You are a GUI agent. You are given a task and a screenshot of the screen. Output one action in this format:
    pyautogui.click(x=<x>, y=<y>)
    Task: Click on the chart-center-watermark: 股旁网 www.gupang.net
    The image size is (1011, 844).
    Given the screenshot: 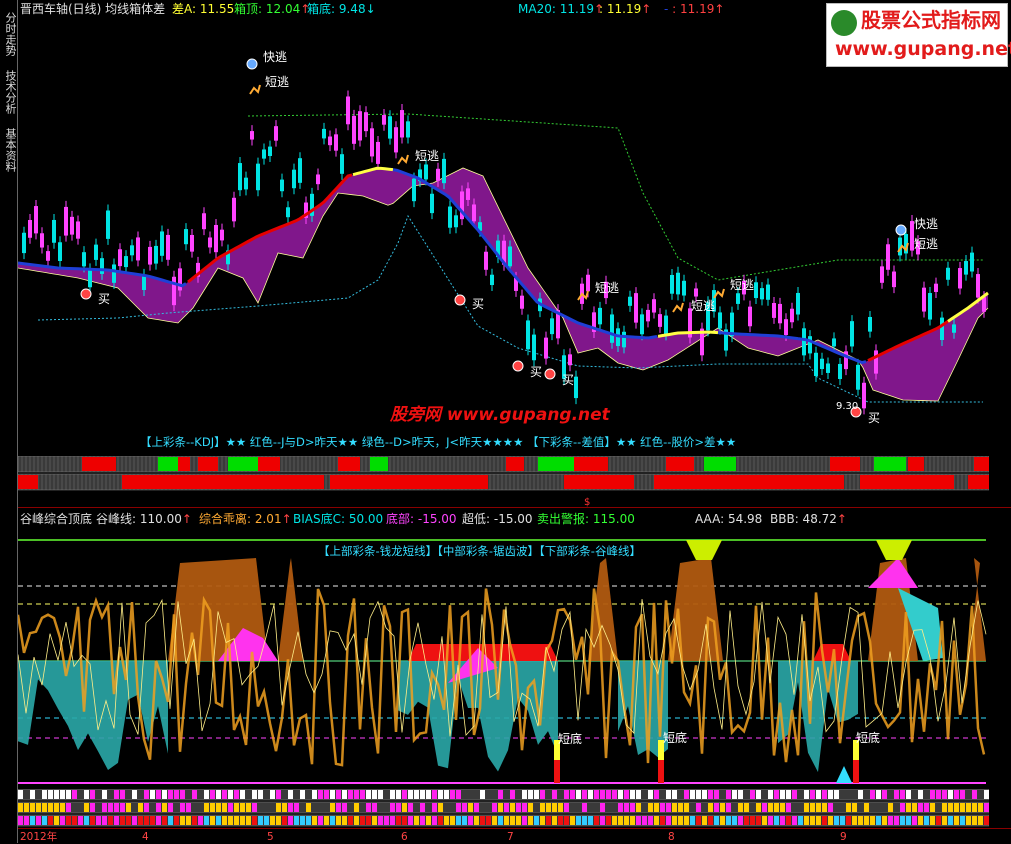 What is the action you would take?
    pyautogui.click(x=500, y=415)
    